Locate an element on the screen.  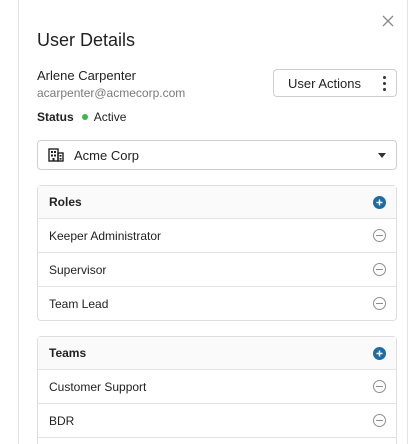
building-icon is located at coordinates (56, 155).